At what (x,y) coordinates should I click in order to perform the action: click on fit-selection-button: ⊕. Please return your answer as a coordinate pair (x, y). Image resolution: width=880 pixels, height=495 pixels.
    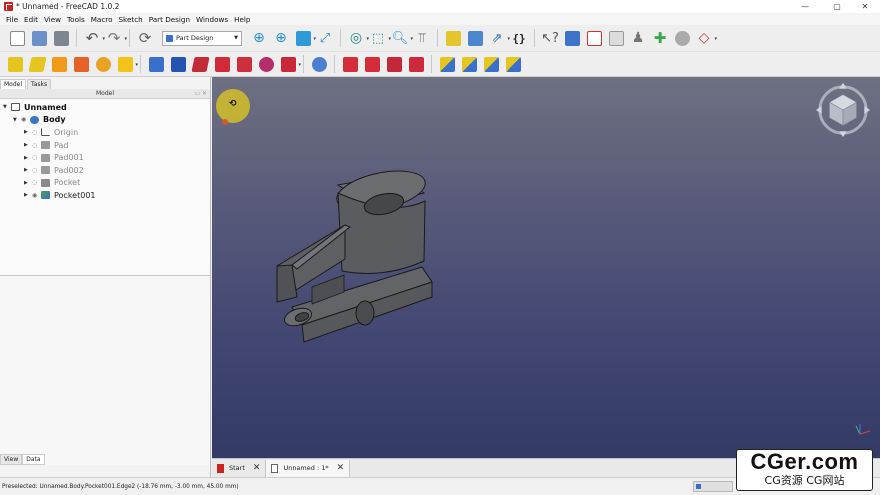
    Looking at the image, I should click on (281, 38).